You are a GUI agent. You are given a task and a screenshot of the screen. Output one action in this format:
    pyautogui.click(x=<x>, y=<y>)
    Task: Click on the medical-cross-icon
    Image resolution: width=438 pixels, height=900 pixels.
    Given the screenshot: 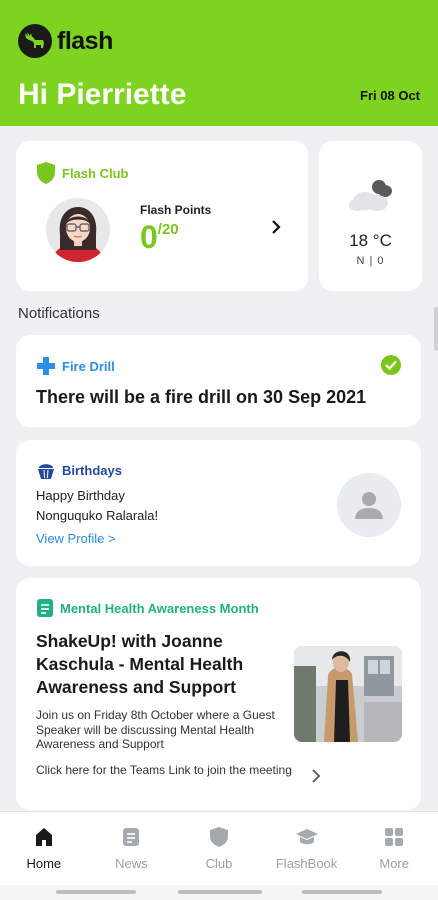 What is the action you would take?
    pyautogui.click(x=46, y=366)
    